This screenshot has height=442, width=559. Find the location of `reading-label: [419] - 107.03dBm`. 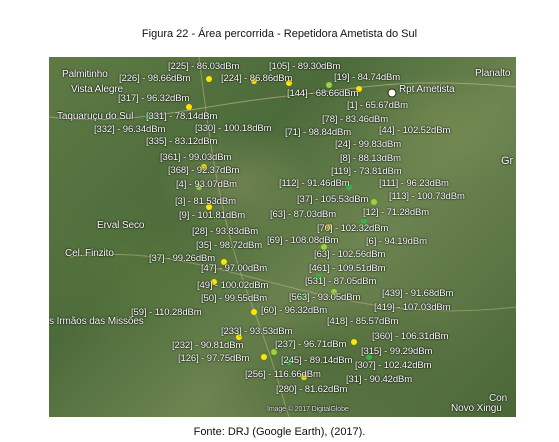

reading-label: [419] - 107.03dBm is located at coordinates (412, 307).